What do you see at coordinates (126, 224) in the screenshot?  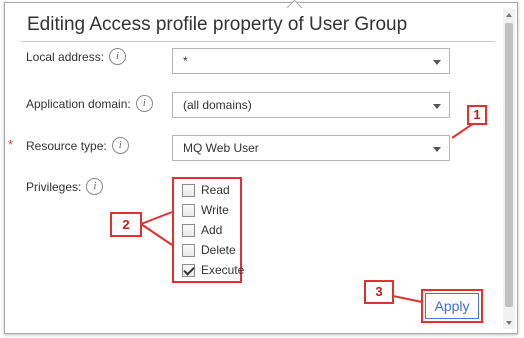 I see `callout-2: 2` at bounding box center [126, 224].